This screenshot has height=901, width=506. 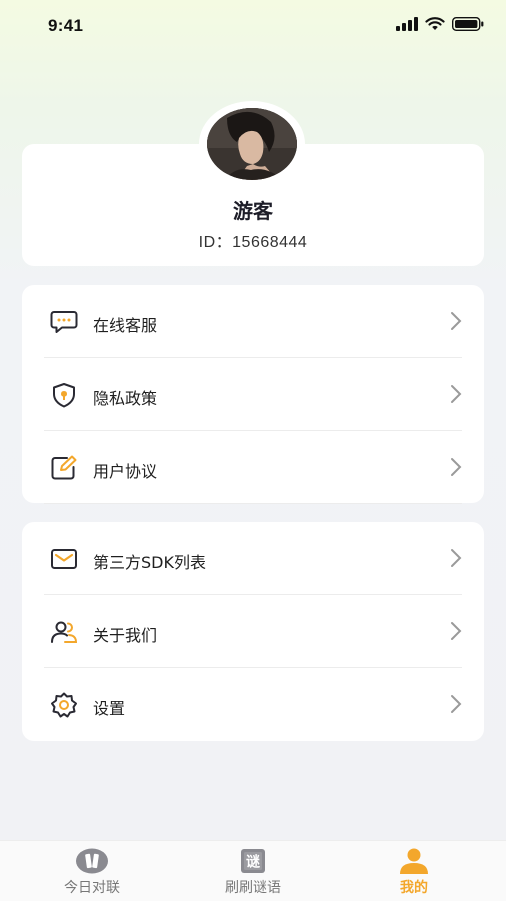 I want to click on status-icons, so click(x=440, y=24).